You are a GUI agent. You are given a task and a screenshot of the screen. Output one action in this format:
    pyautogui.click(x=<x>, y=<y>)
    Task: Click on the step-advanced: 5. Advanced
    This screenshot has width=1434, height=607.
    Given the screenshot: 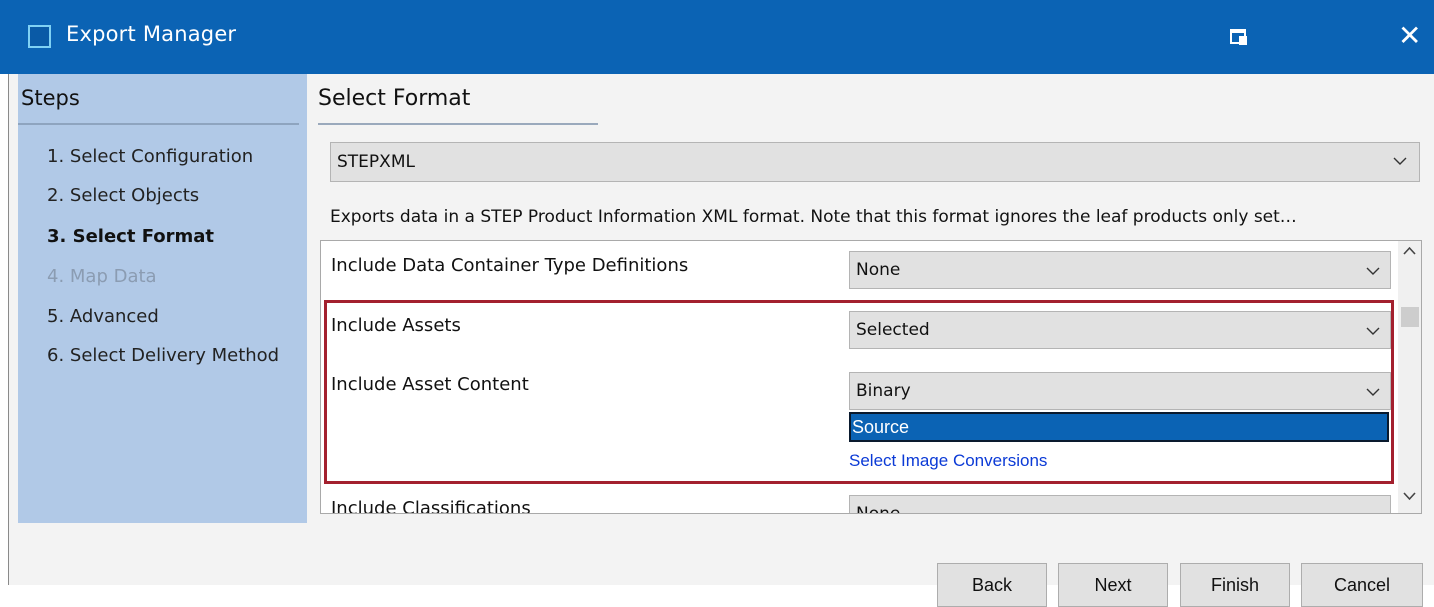 What is the action you would take?
    pyautogui.click(x=103, y=316)
    